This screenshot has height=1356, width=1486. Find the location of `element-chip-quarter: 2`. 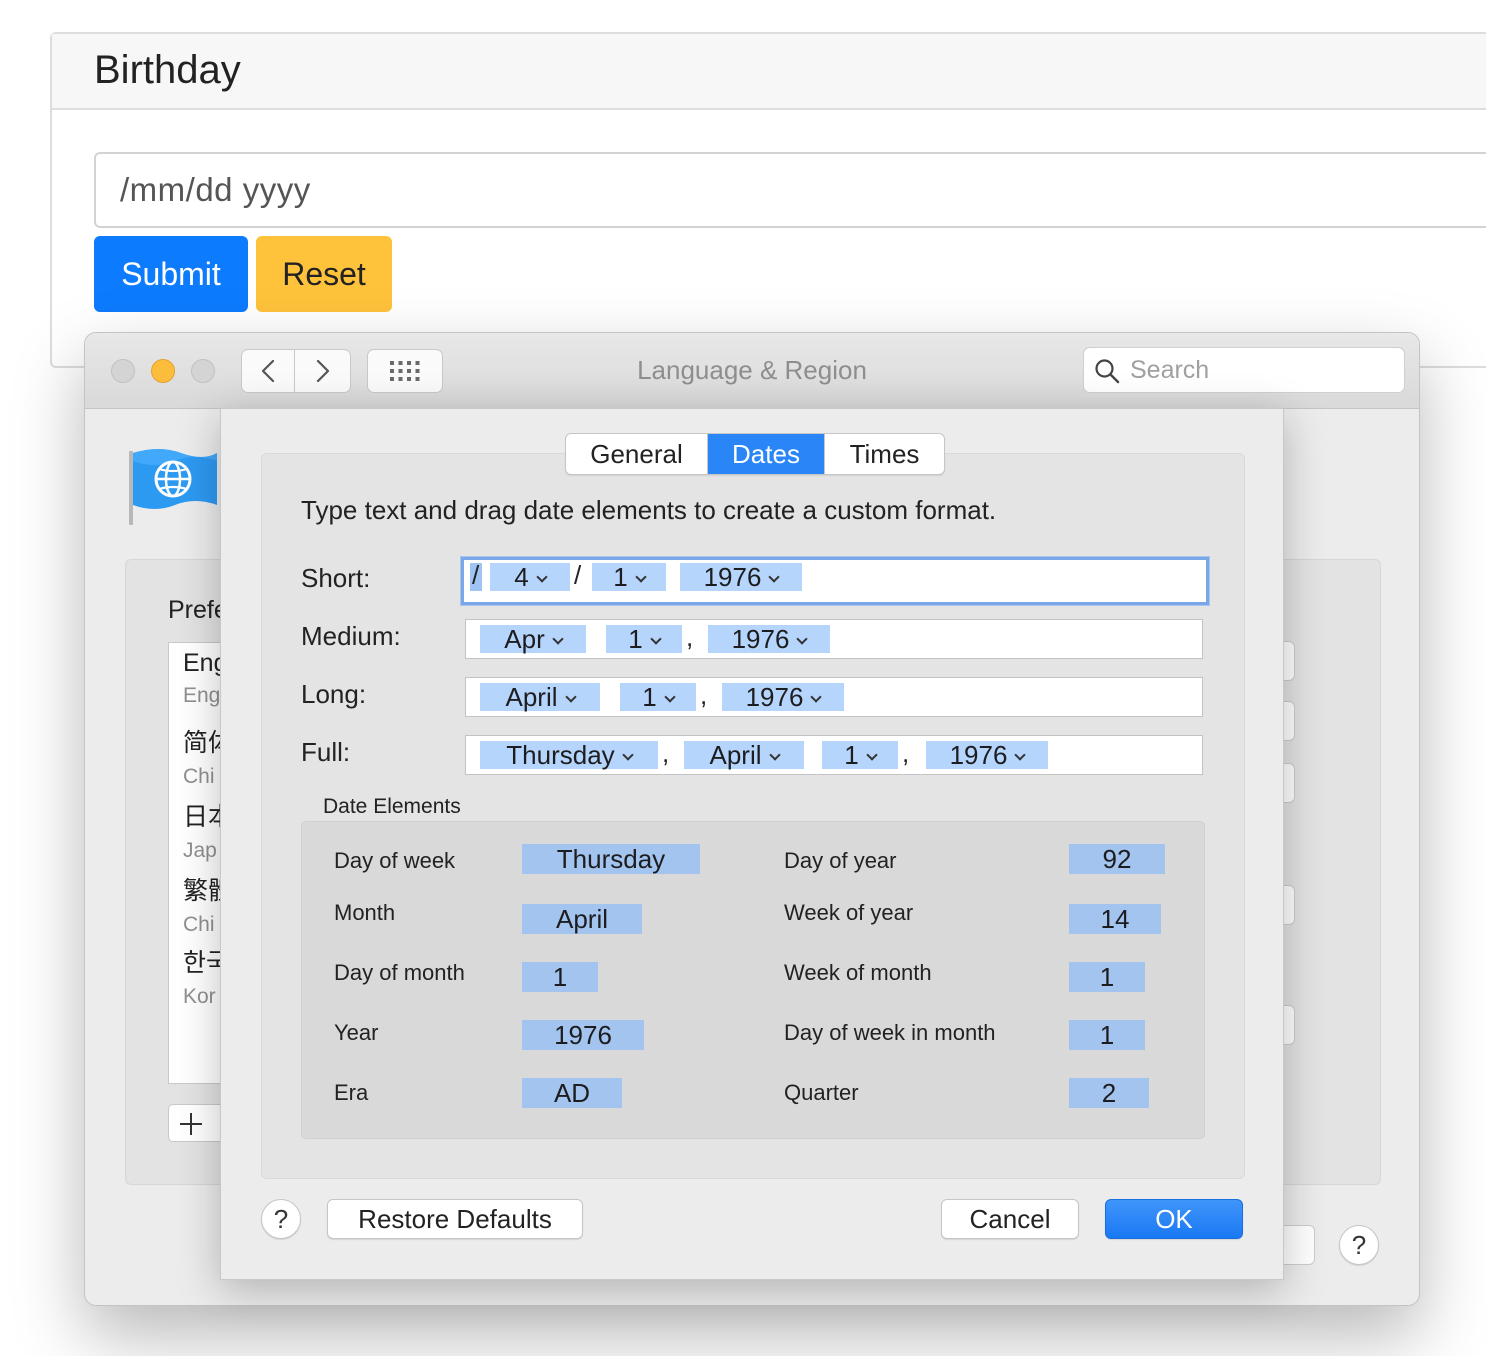

element-chip-quarter: 2 is located at coordinates (1109, 1093).